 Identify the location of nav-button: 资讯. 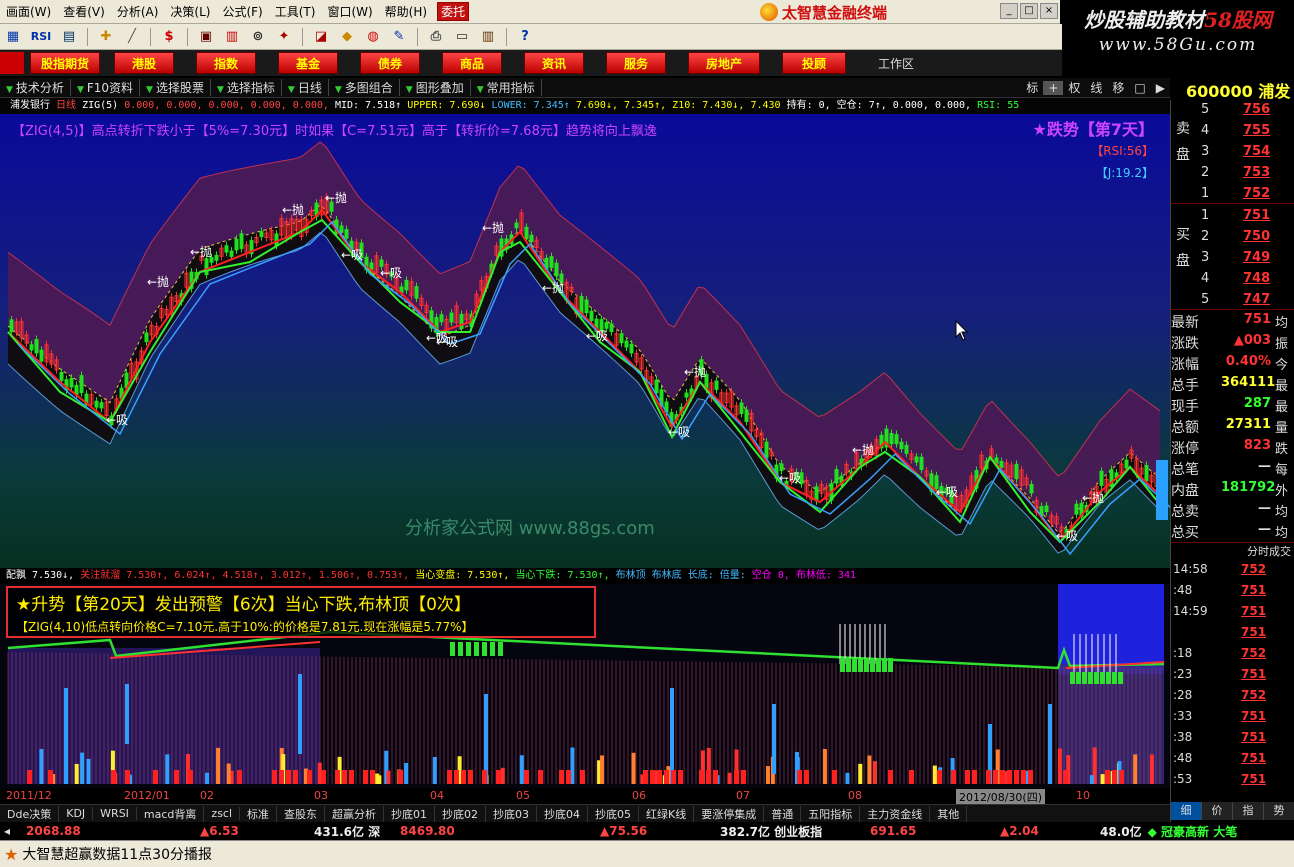
(554, 63).